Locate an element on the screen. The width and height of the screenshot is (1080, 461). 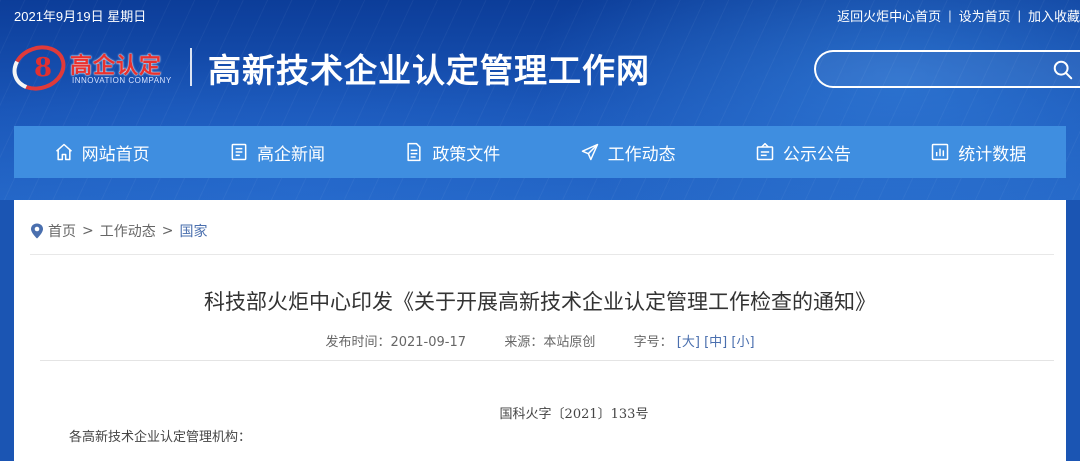
document-number: 国科火字〔2021〕133号 is located at coordinates (574, 414).